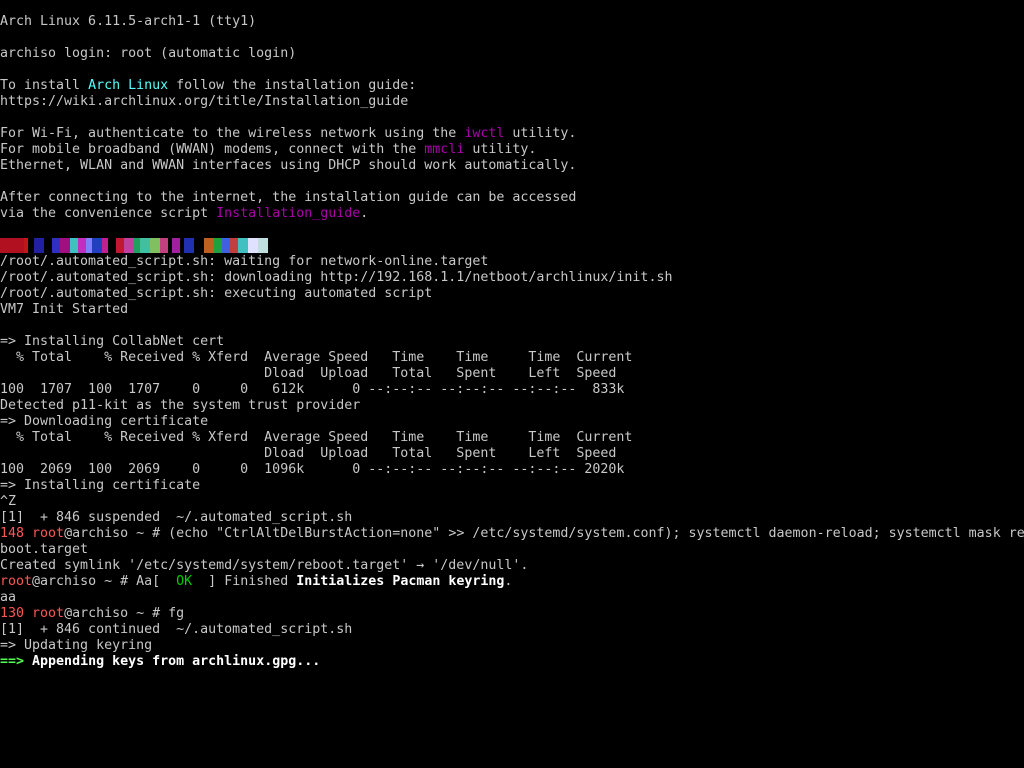  I want to click on console-text-segment: Arch Linux 6.11.5-arch1-1 (tty1), so click(128, 21).